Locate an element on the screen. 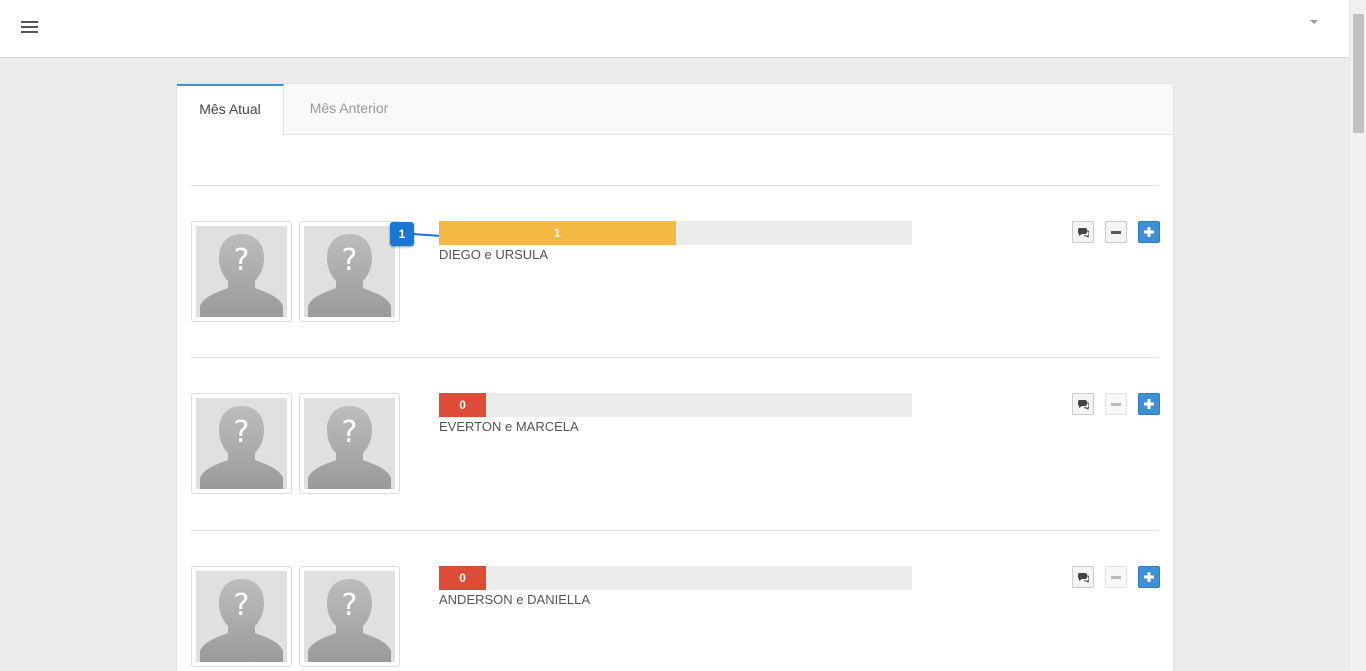 This screenshot has width=1366, height=671. tab-bar: Mês Atual Mês Anterior is located at coordinates (675, 110).